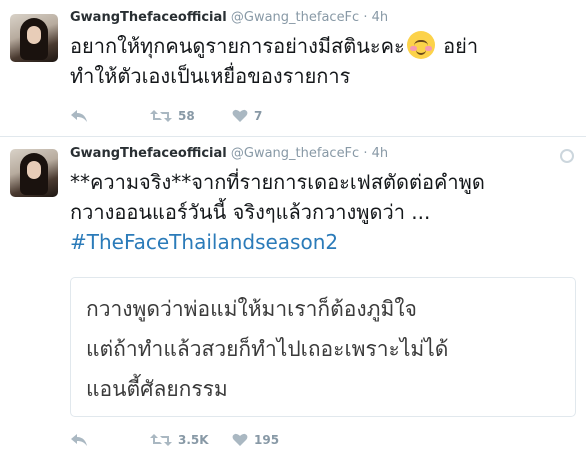 The height and width of the screenshot is (460, 586). Describe the element at coordinates (237, 46) in the screenshot. I see `tweet-text-line: อยากให้ทุกคนดูรายการอย่างมีสตินะคะ` at that location.